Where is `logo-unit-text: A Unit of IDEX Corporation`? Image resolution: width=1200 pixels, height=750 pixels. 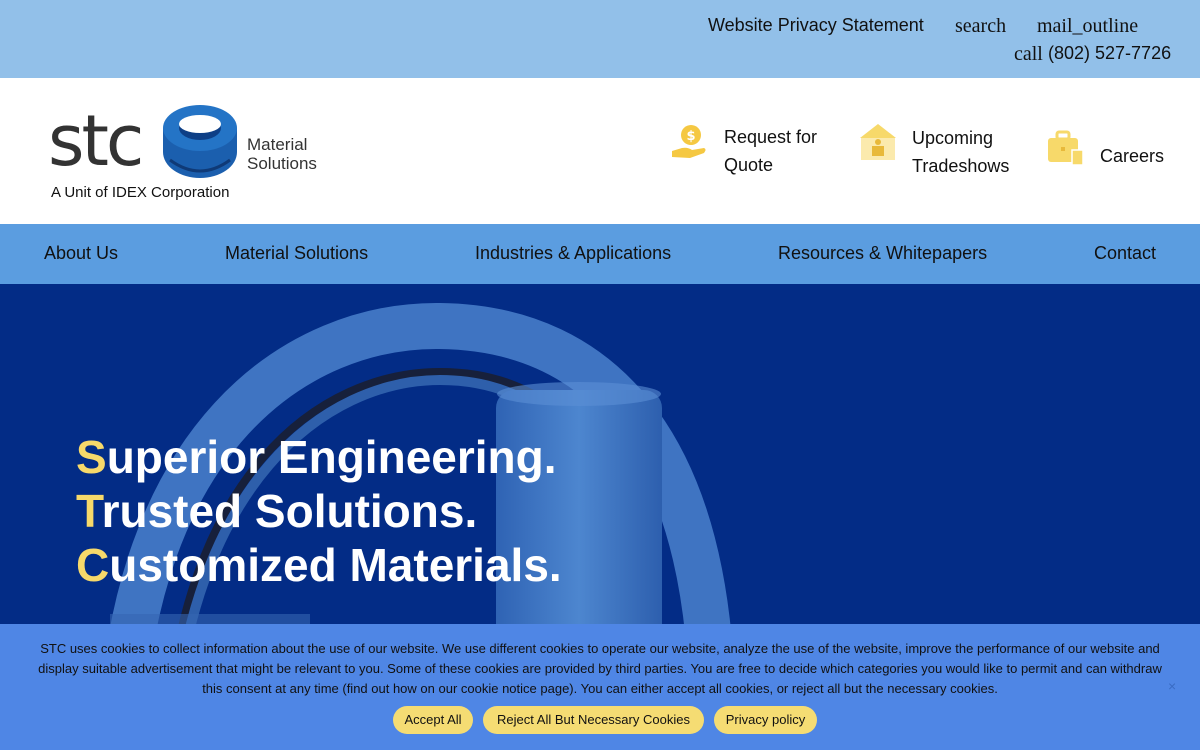 logo-unit-text: A Unit of IDEX Corporation is located at coordinates (140, 192).